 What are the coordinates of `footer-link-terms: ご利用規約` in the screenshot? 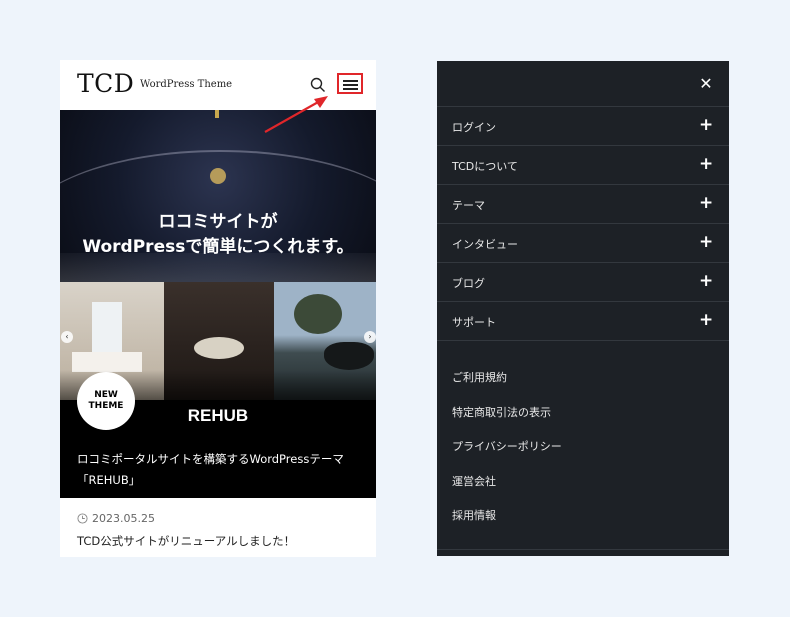 It's located at (507, 386).